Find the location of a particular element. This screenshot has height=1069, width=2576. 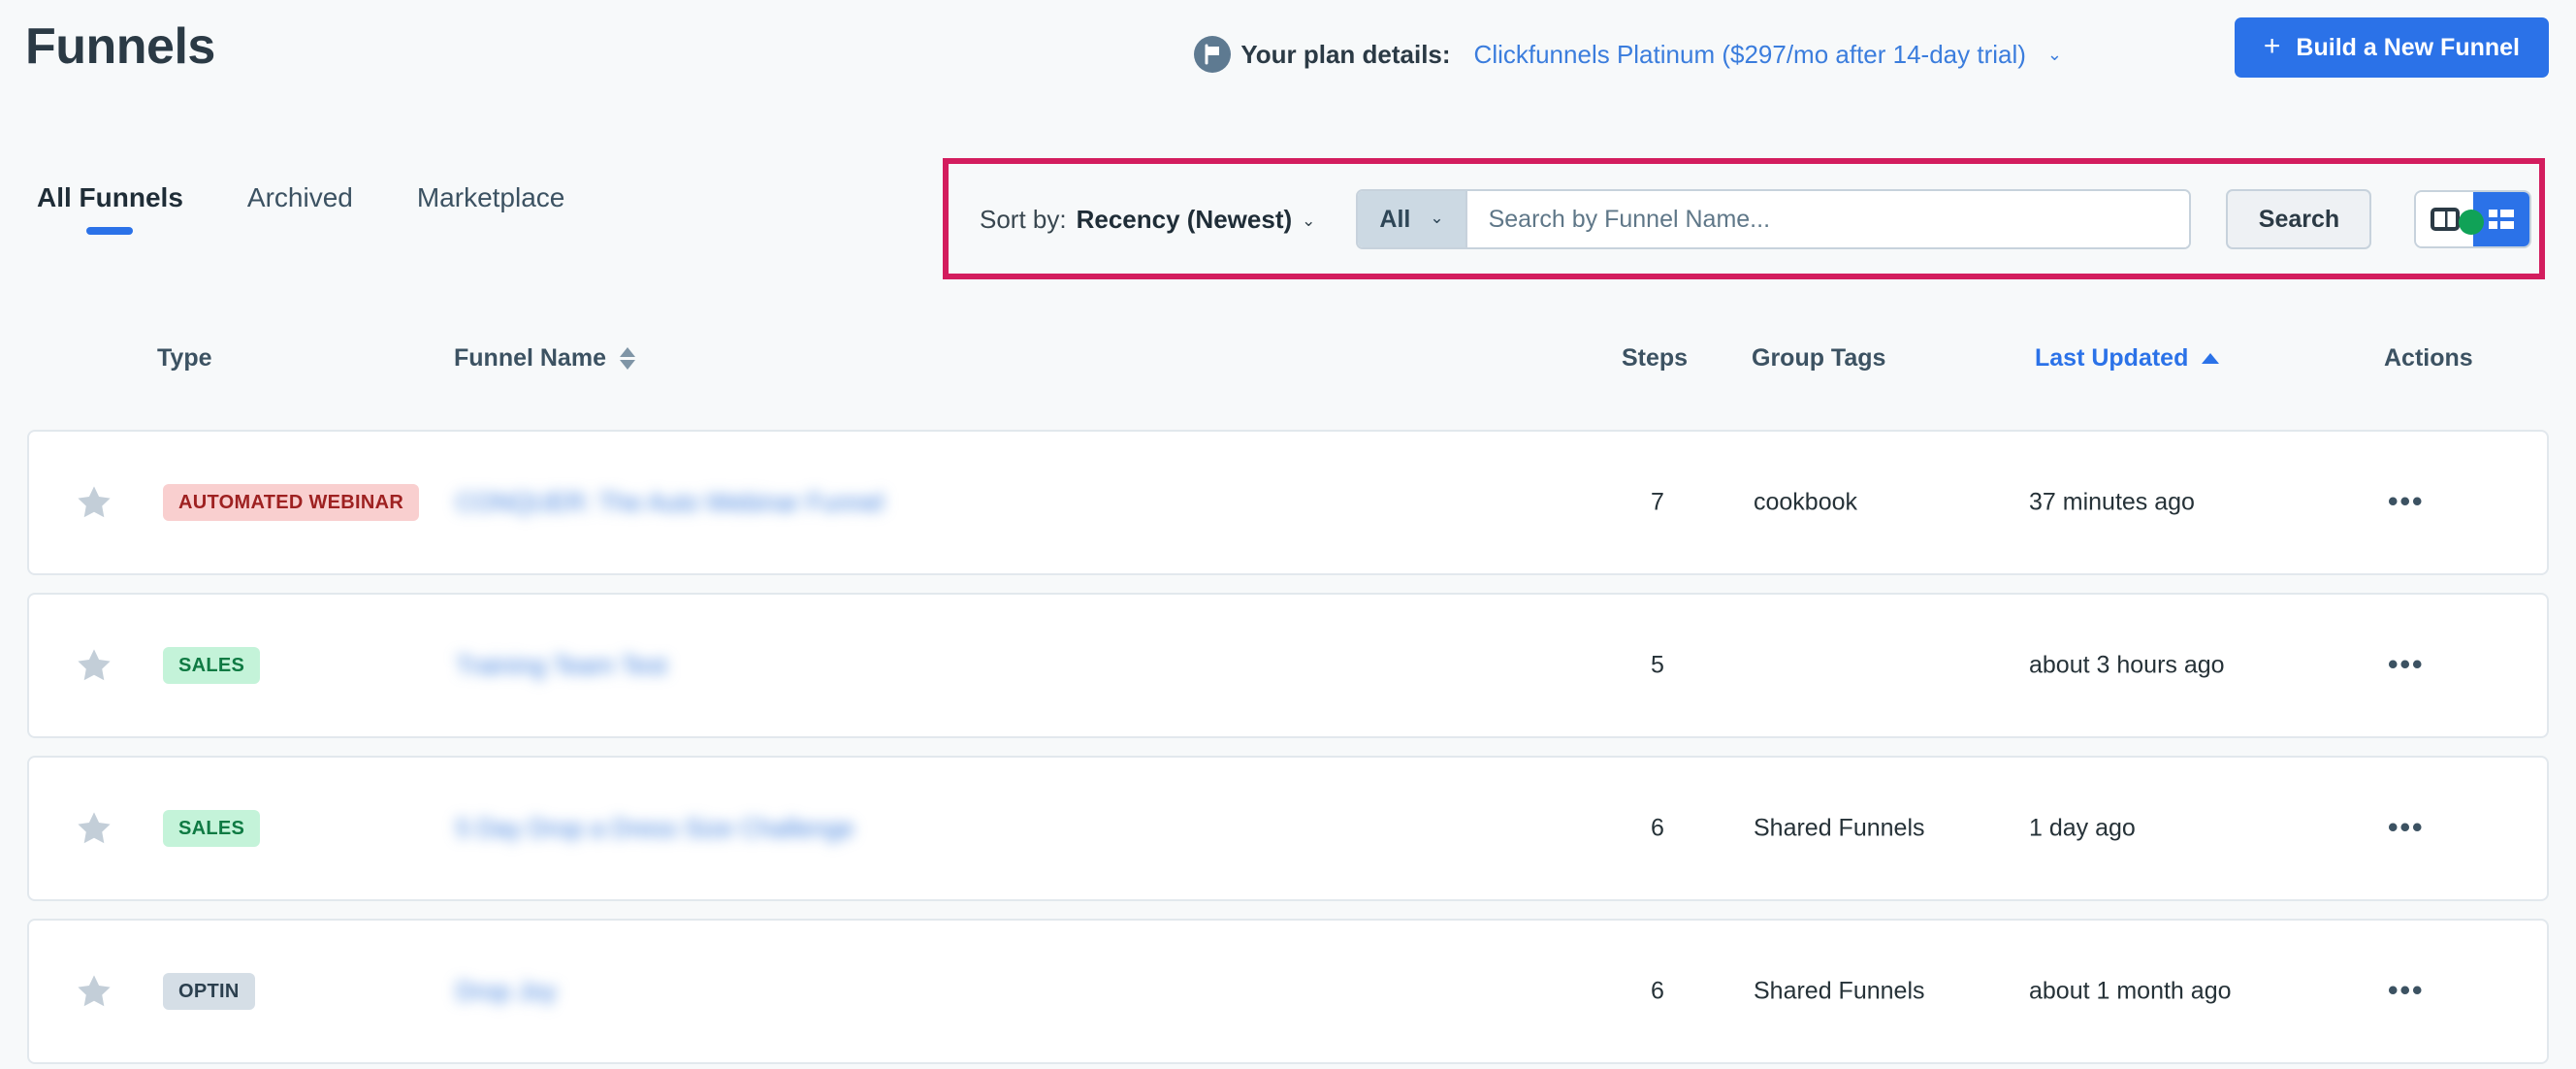

search-group: All ⌄ is located at coordinates (1774, 219).